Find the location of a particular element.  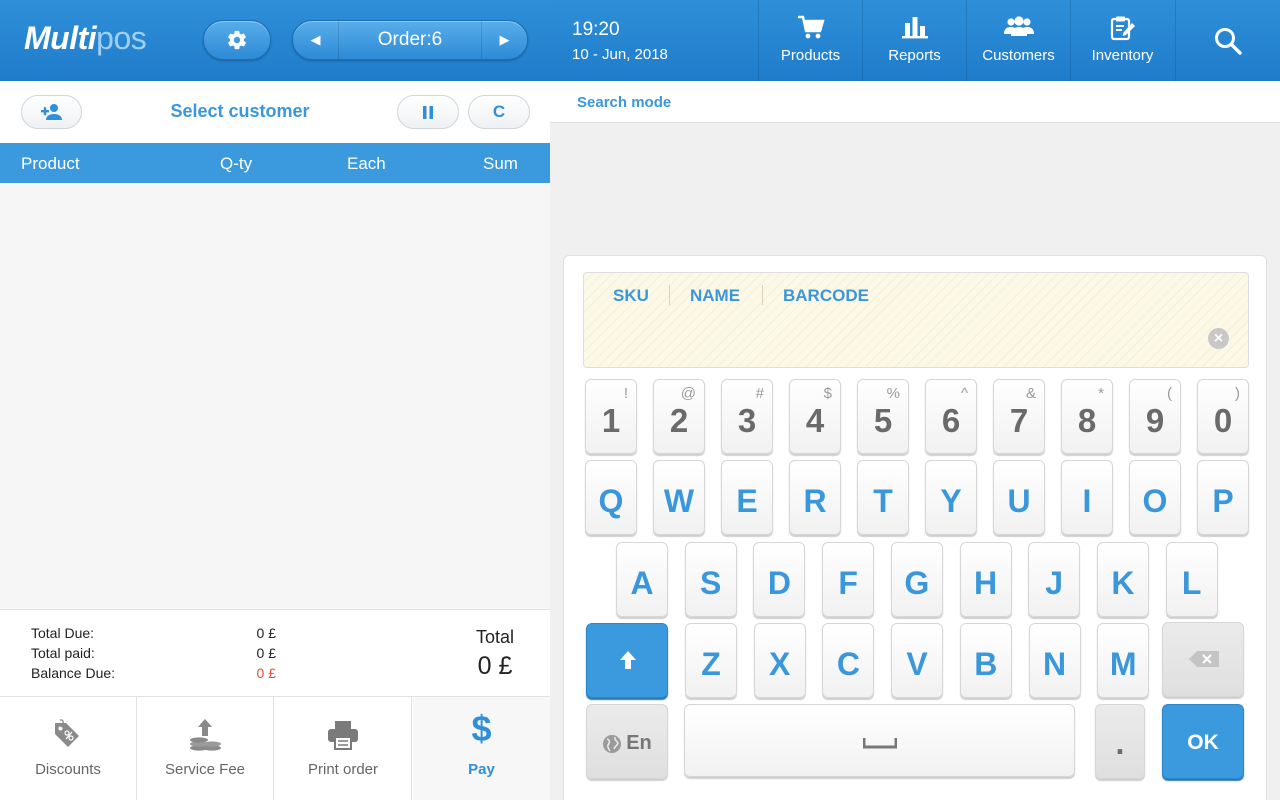

print-order-button: Print order is located at coordinates (343, 748).